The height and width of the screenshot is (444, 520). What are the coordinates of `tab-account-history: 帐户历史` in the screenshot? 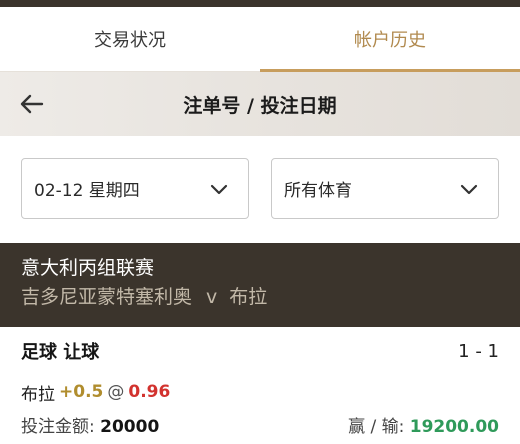 It's located at (390, 39).